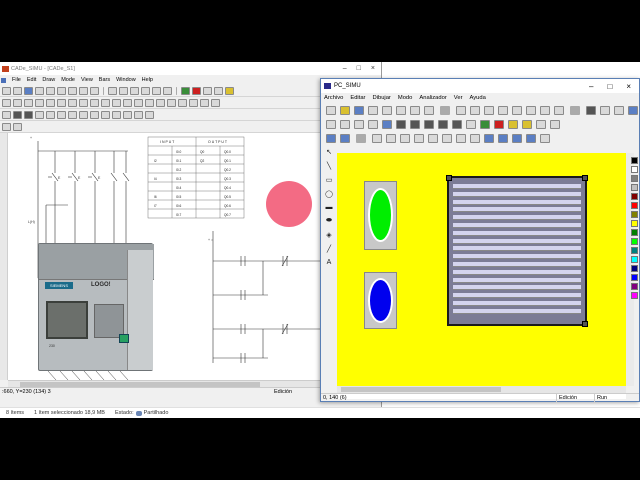  What do you see at coordinates (149, 102) in the screenshot?
I see `component-14-icon` at bounding box center [149, 102].